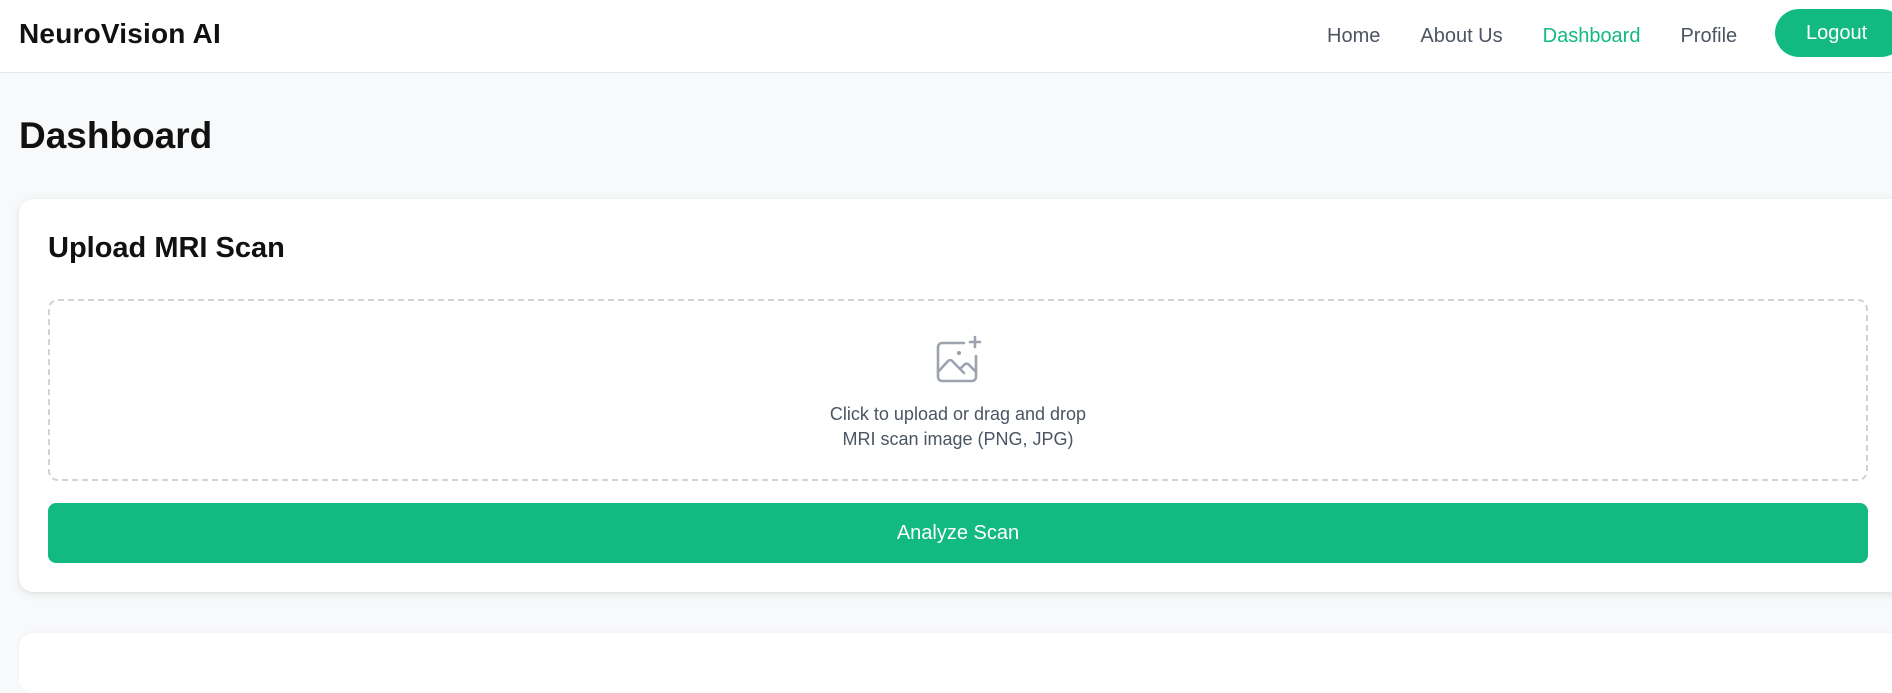  What do you see at coordinates (959, 359) in the screenshot?
I see `image-plus-icon` at bounding box center [959, 359].